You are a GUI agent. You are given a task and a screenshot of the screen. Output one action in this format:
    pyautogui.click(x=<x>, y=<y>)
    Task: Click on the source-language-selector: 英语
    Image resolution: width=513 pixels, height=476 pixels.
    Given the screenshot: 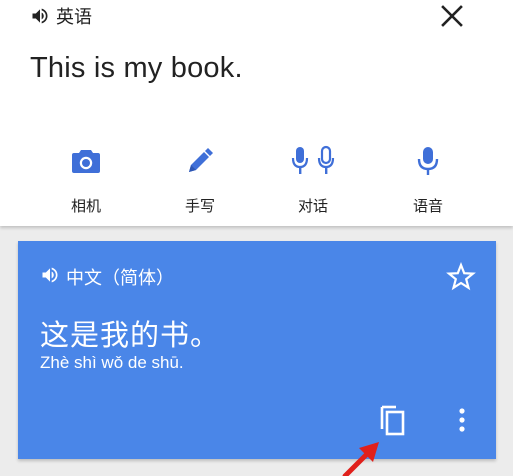 What is the action you would take?
    pyautogui.click(x=61, y=16)
    